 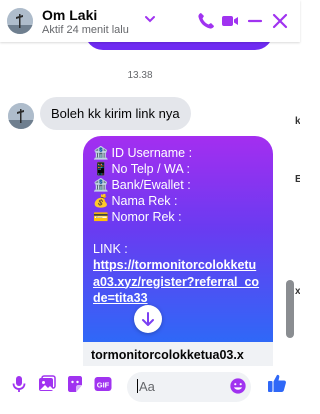 I want to click on card-icon: 💳, so click(x=101, y=217).